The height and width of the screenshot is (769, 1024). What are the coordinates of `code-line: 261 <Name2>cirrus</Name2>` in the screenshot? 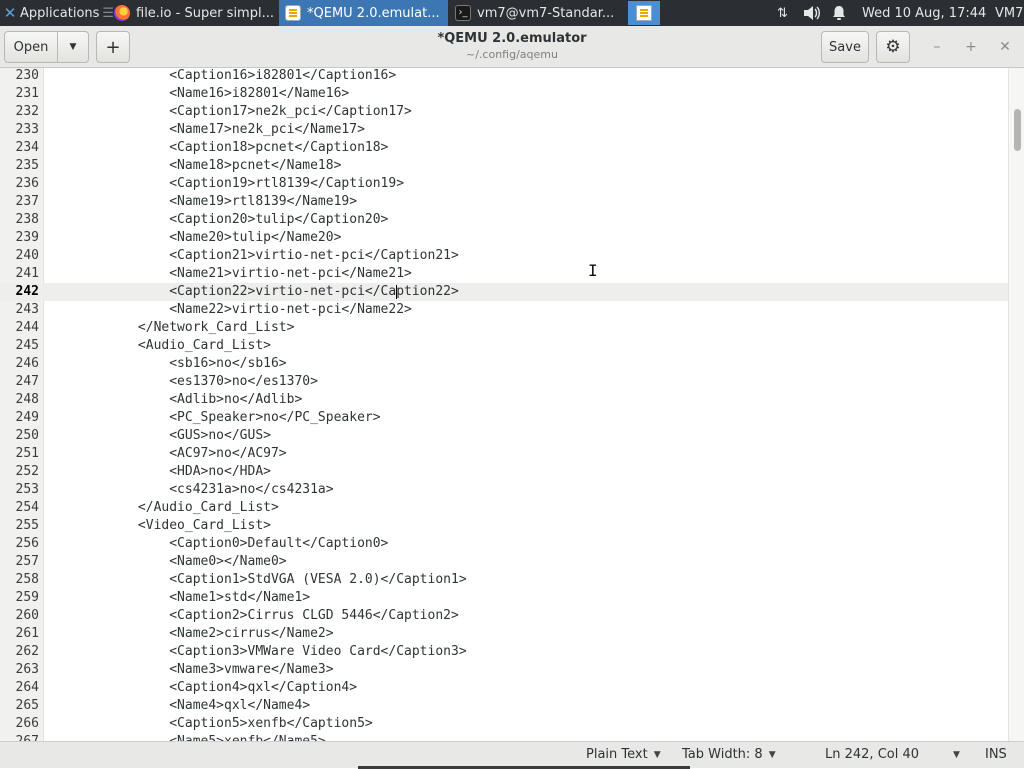 It's located at (504, 634).